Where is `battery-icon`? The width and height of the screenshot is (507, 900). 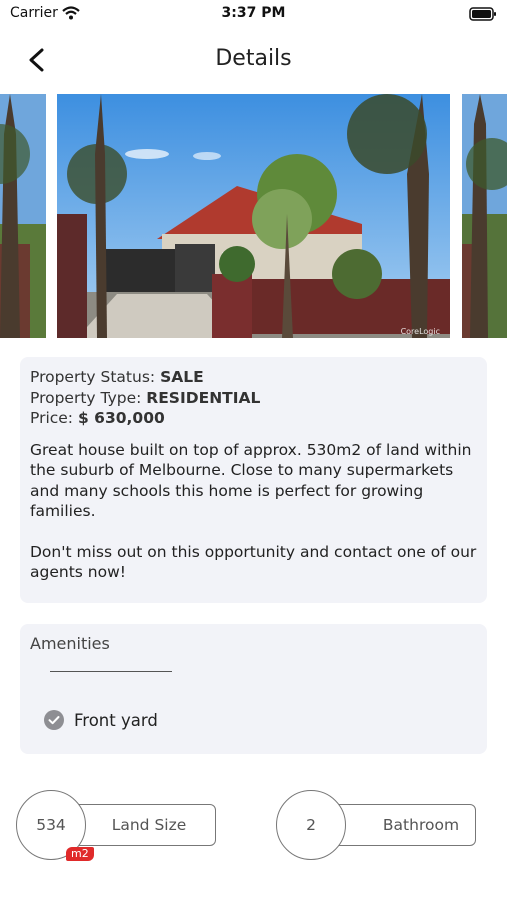 battery-icon is located at coordinates (483, 15).